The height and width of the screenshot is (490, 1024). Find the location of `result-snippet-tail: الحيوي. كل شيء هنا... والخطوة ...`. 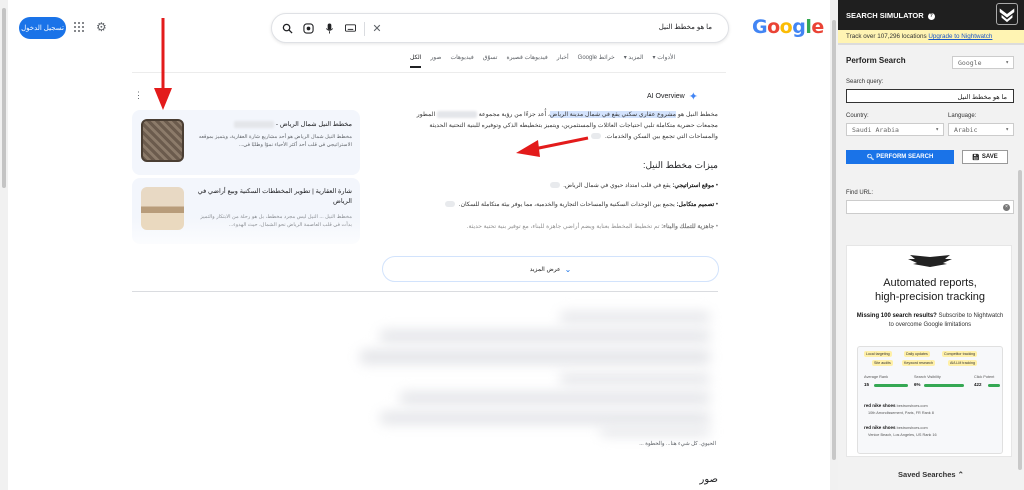

result-snippet-tail: الحيوي. كل شيء هنا... والخطوة ... is located at coordinates (677, 444).